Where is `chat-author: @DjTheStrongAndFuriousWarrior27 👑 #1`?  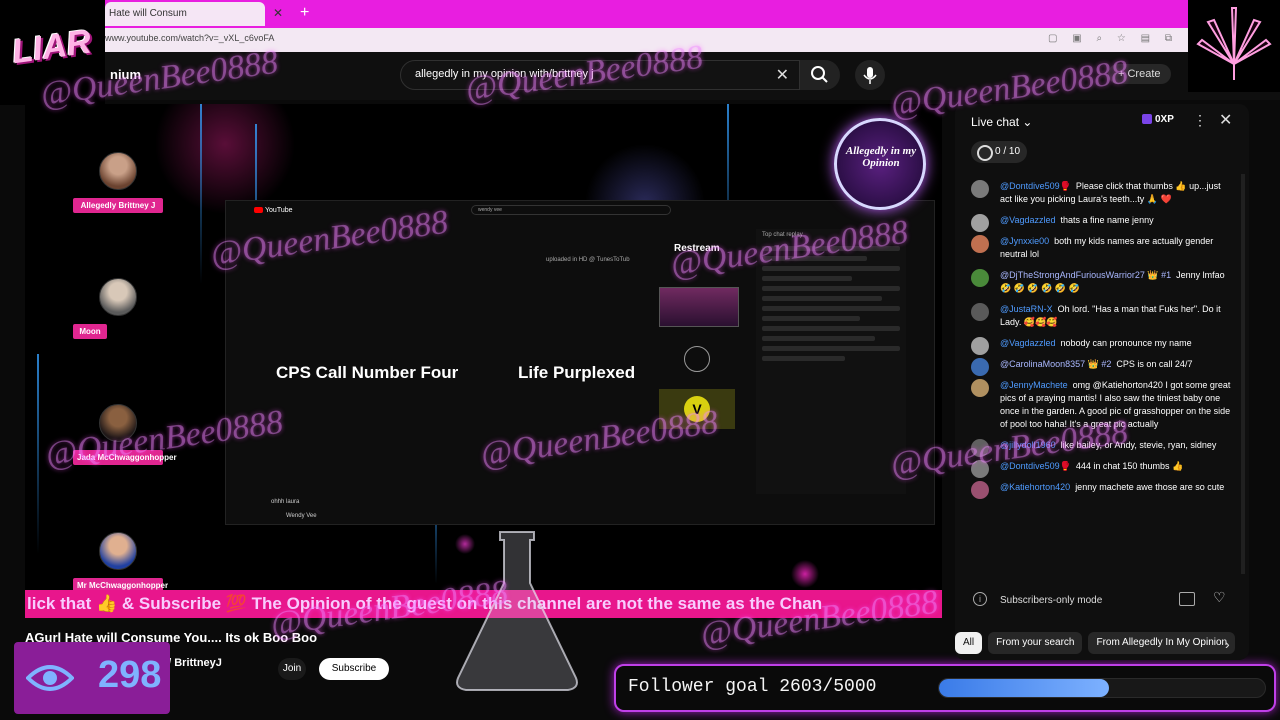
chat-author: @DjTheStrongAndFuriousWarrior27 👑 #1 is located at coordinates (1085, 275).